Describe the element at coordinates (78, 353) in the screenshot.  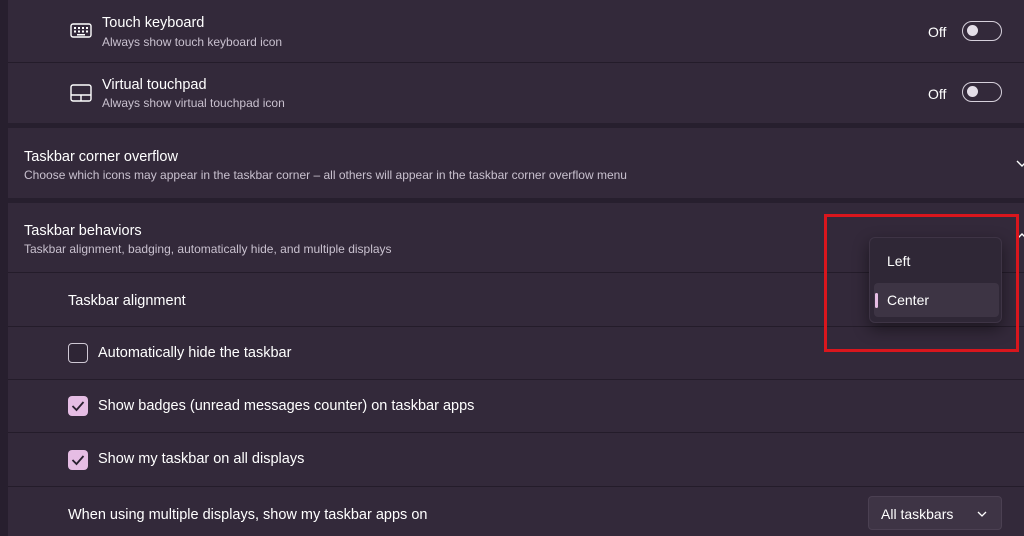
I see `auto-hide-checkbox` at that location.